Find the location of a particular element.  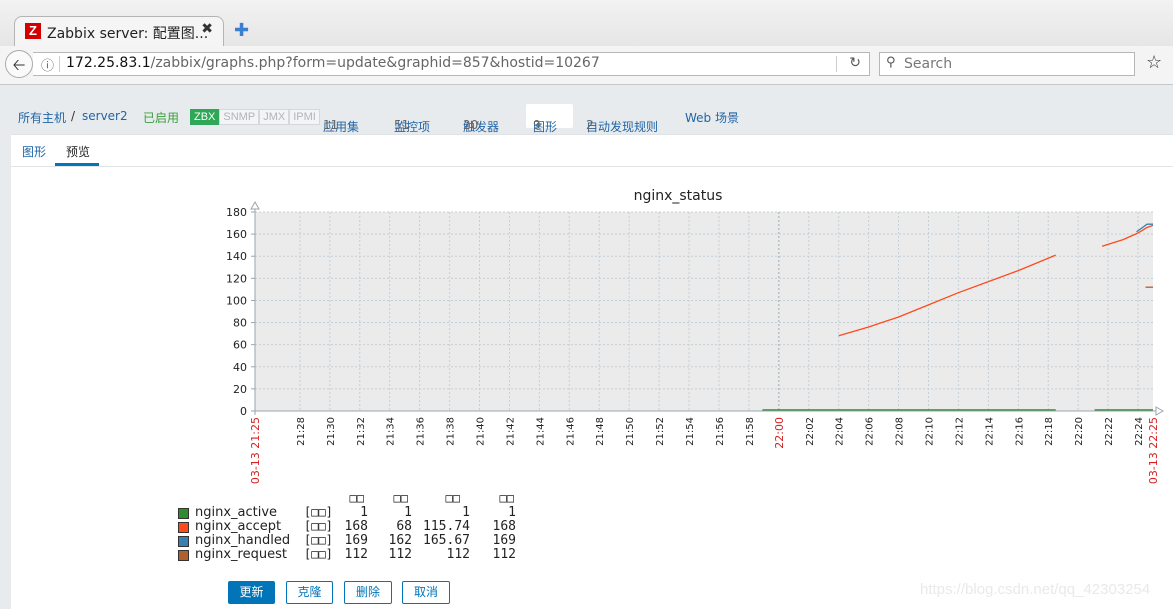

legend-row: nginx_request [□□] 112 112 112 112 is located at coordinates (348, 554).